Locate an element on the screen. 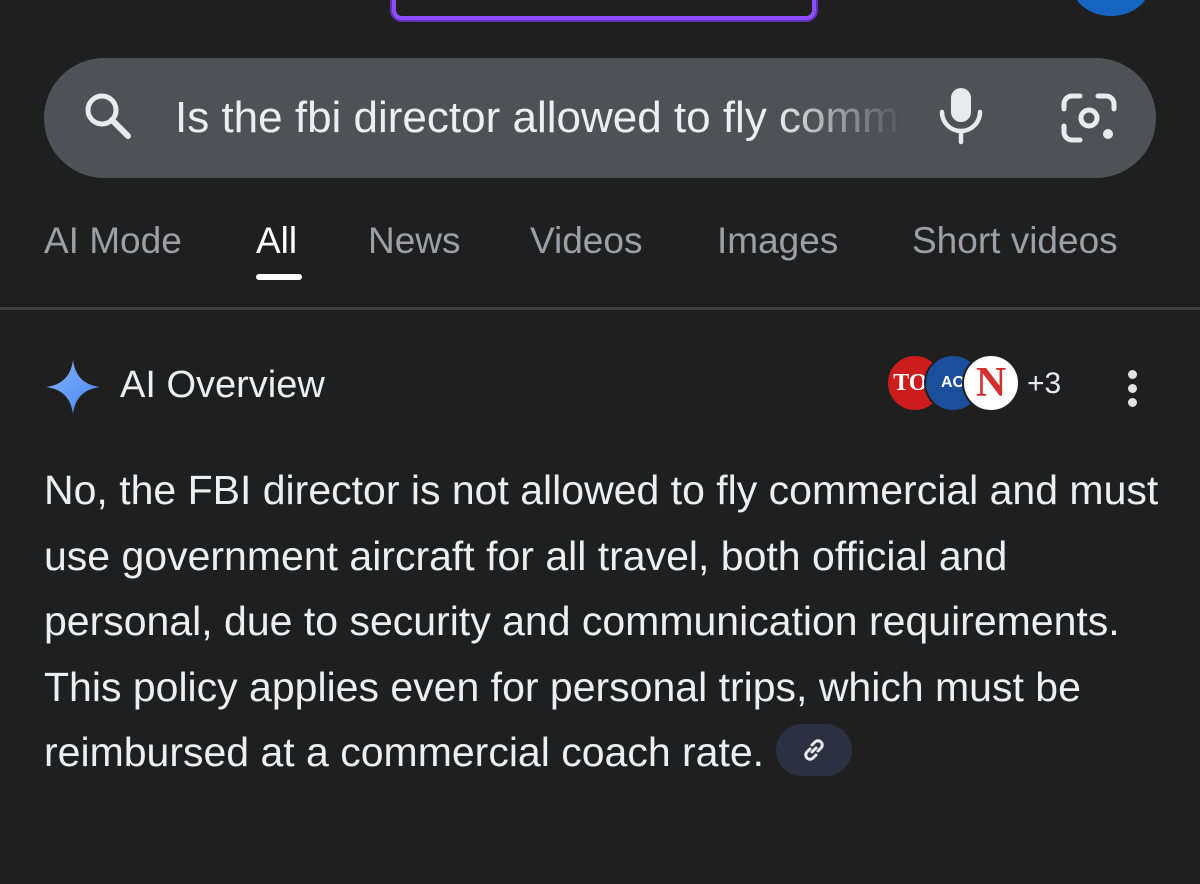 This screenshot has width=1200, height=884. search-icon is located at coordinates (108, 116).